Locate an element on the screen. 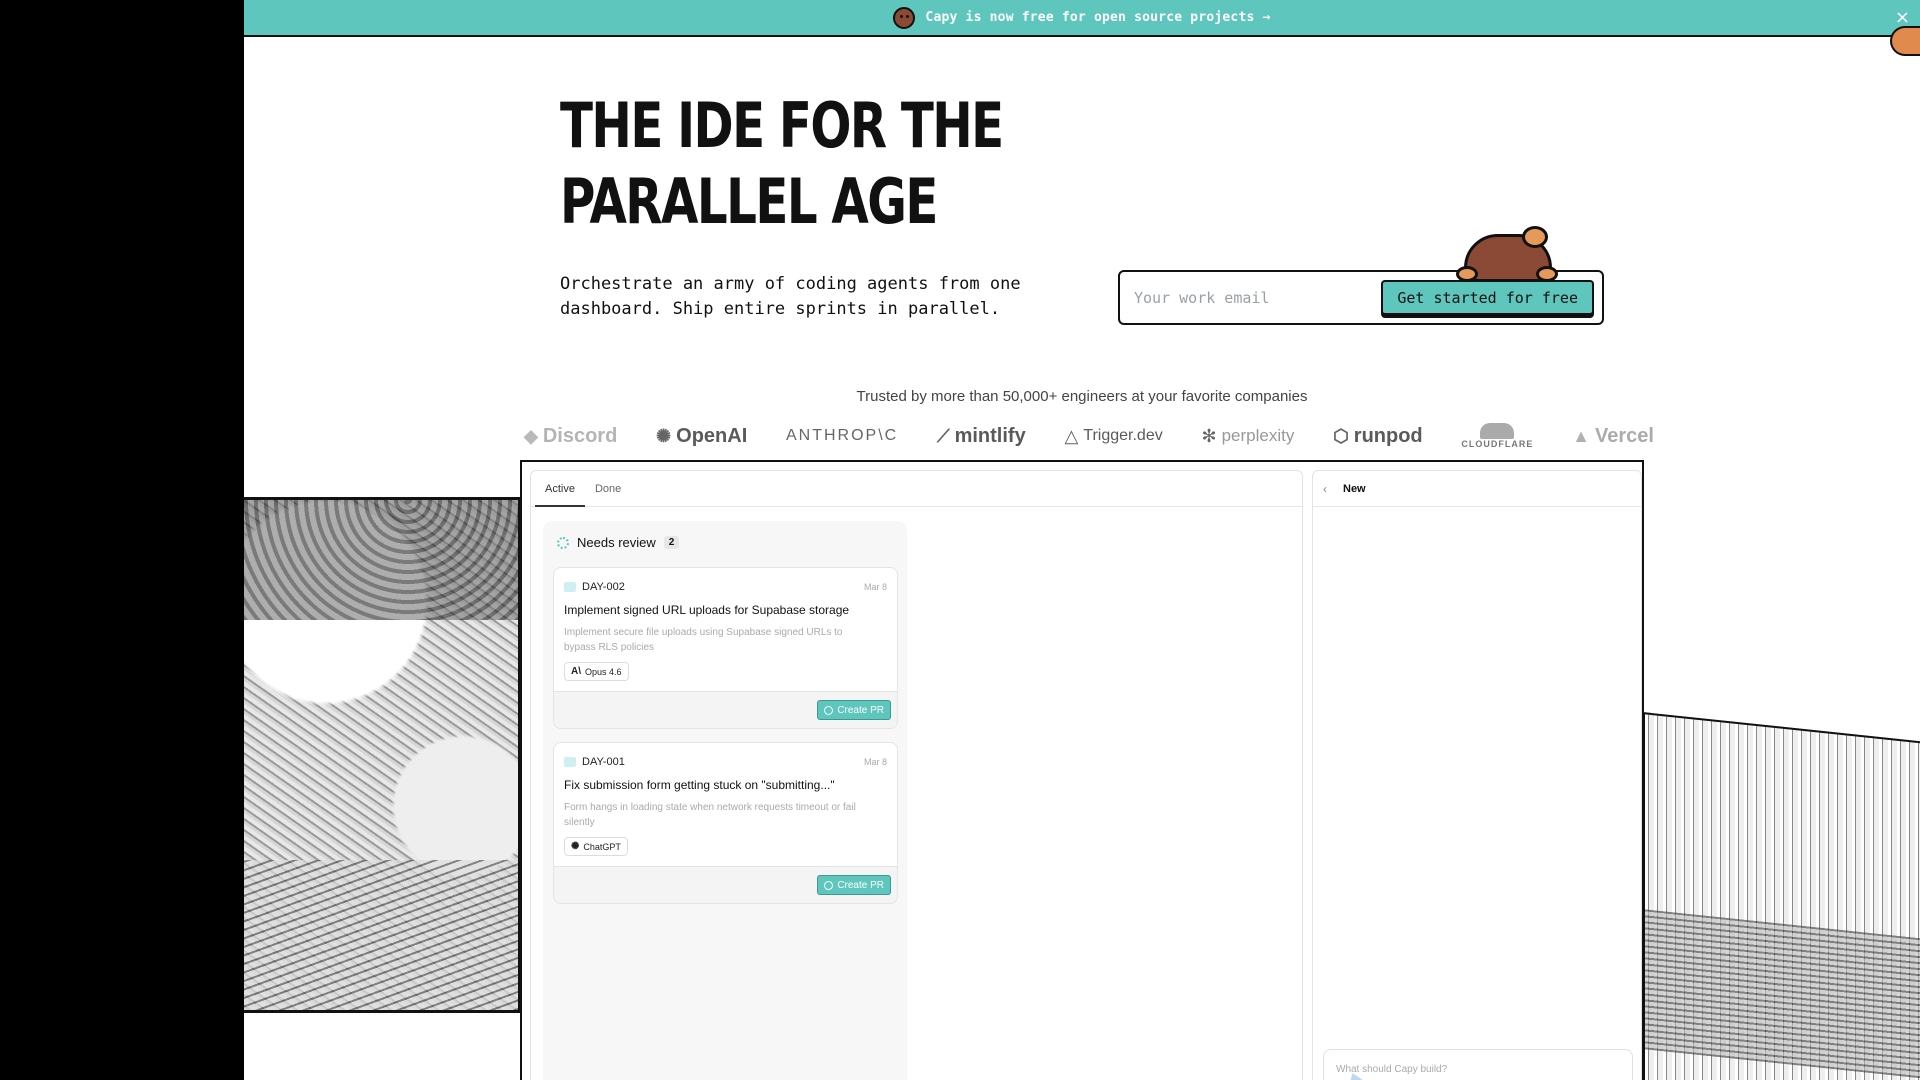 This screenshot has width=1920, height=1080. mintlify-icon: ⟋ is located at coordinates (943, 435).